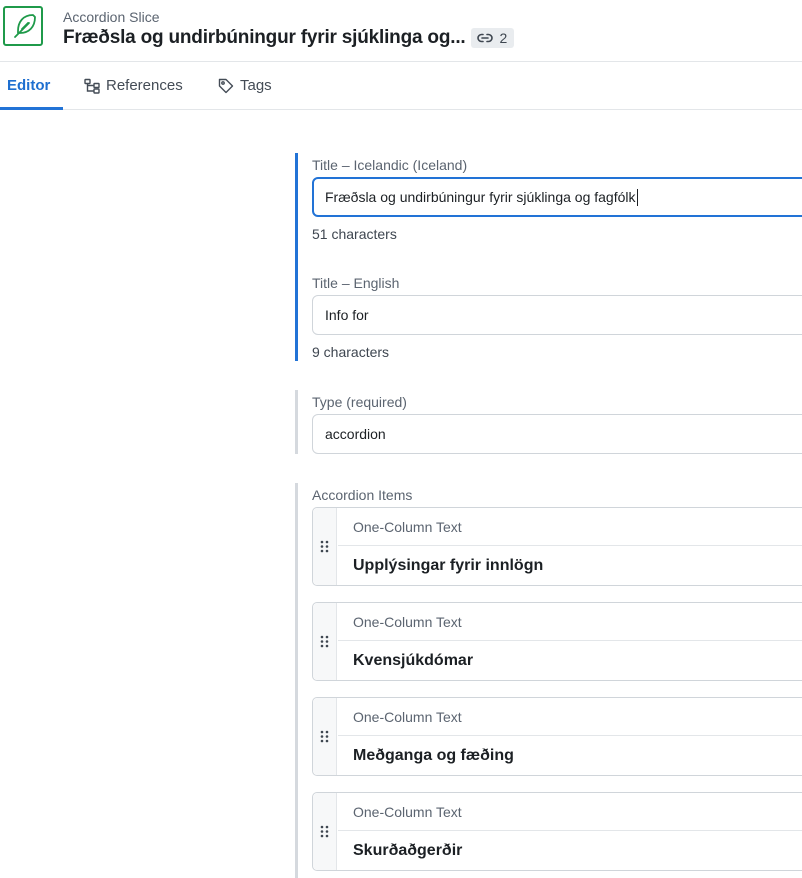  I want to click on tab-active-indicator, so click(31, 108).